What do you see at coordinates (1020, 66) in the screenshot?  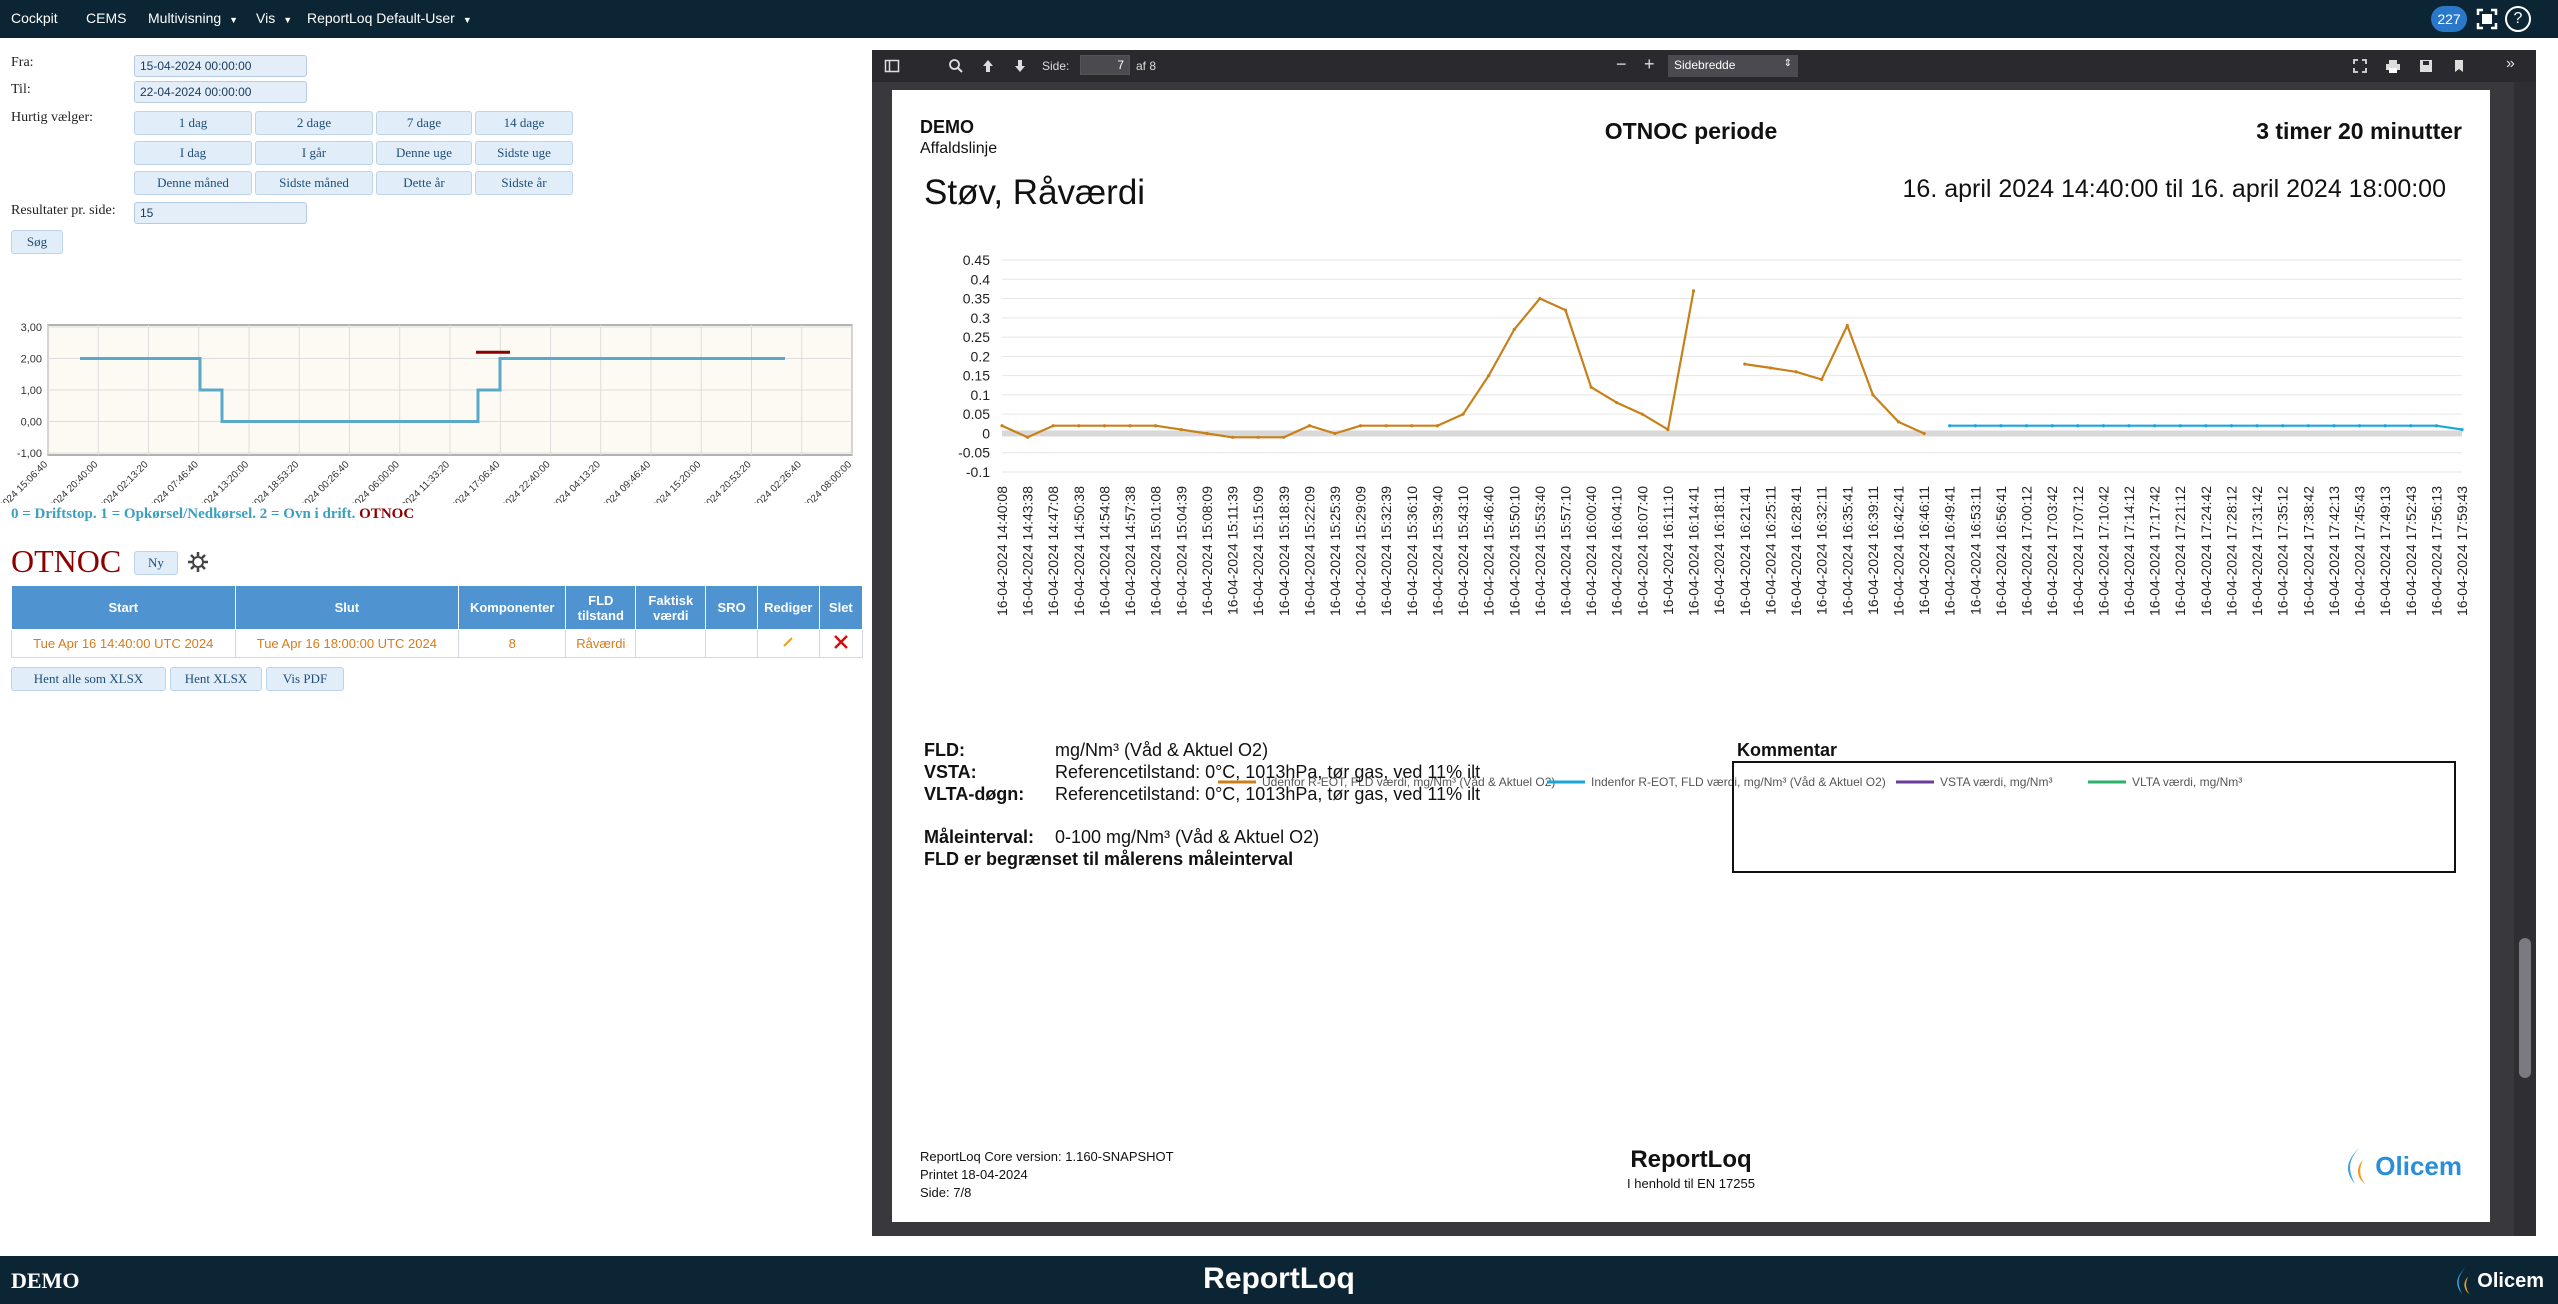 I see `arrow-down-icon` at bounding box center [1020, 66].